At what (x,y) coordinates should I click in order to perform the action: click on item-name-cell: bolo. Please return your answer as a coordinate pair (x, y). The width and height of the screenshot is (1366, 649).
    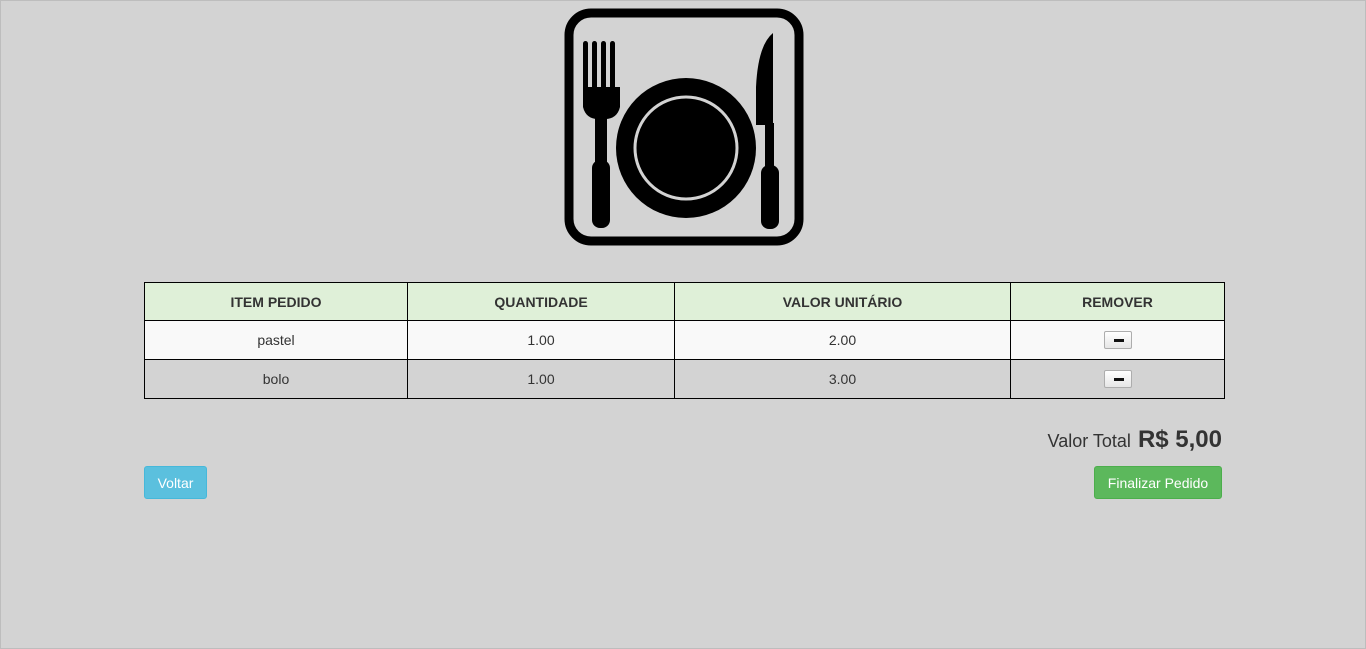
    Looking at the image, I should click on (276, 379).